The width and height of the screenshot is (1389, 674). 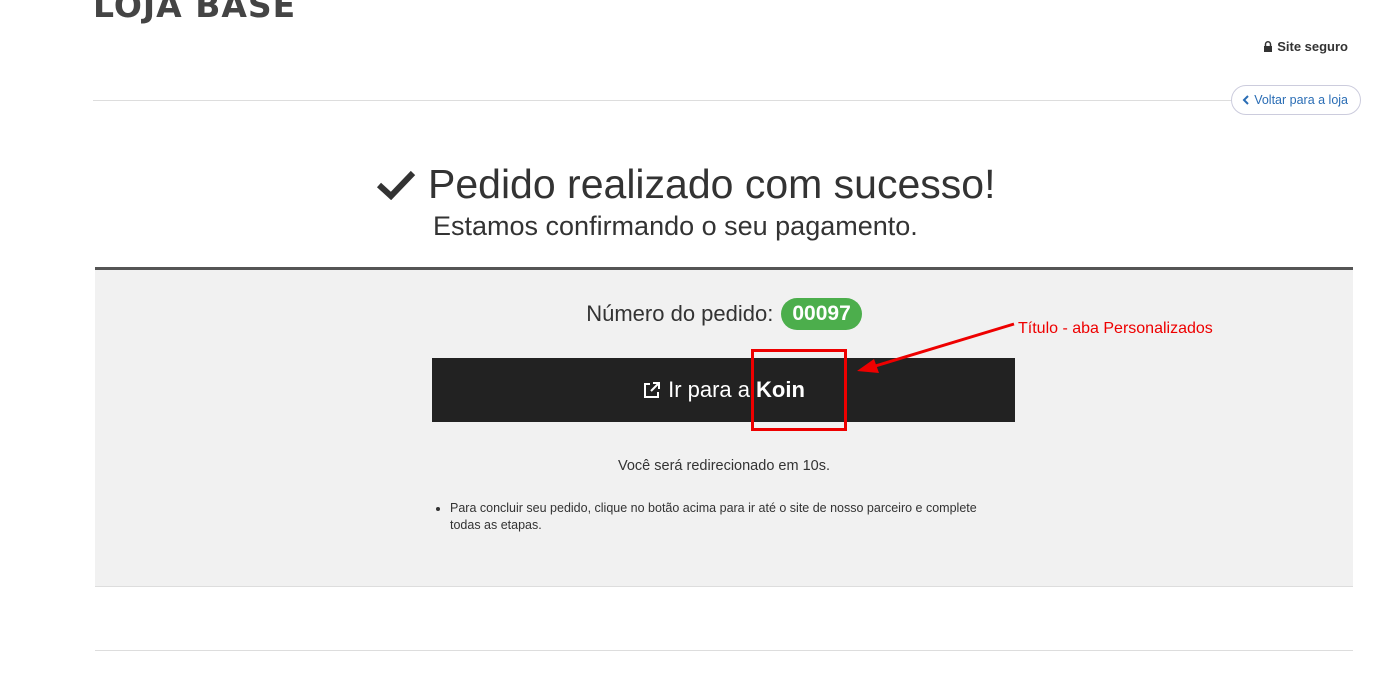 I want to click on lock-icon, so click(x=1268, y=46).